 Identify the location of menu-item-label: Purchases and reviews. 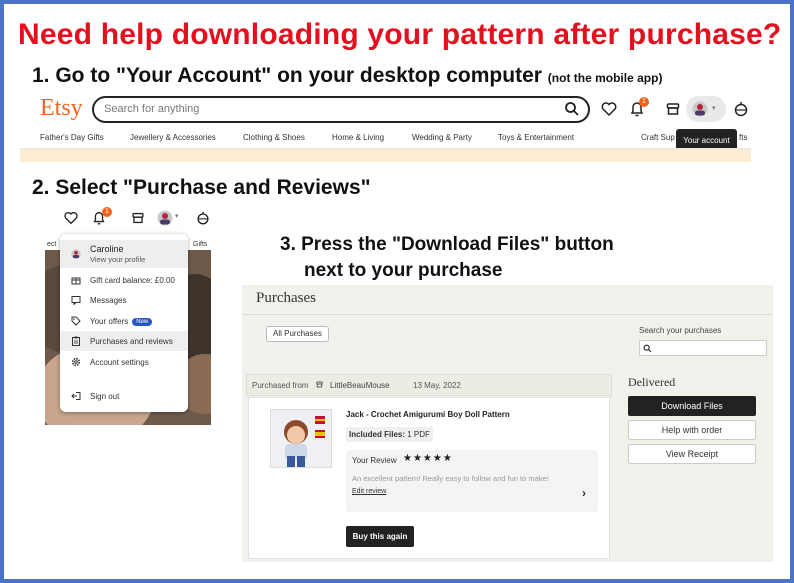
(131, 341).